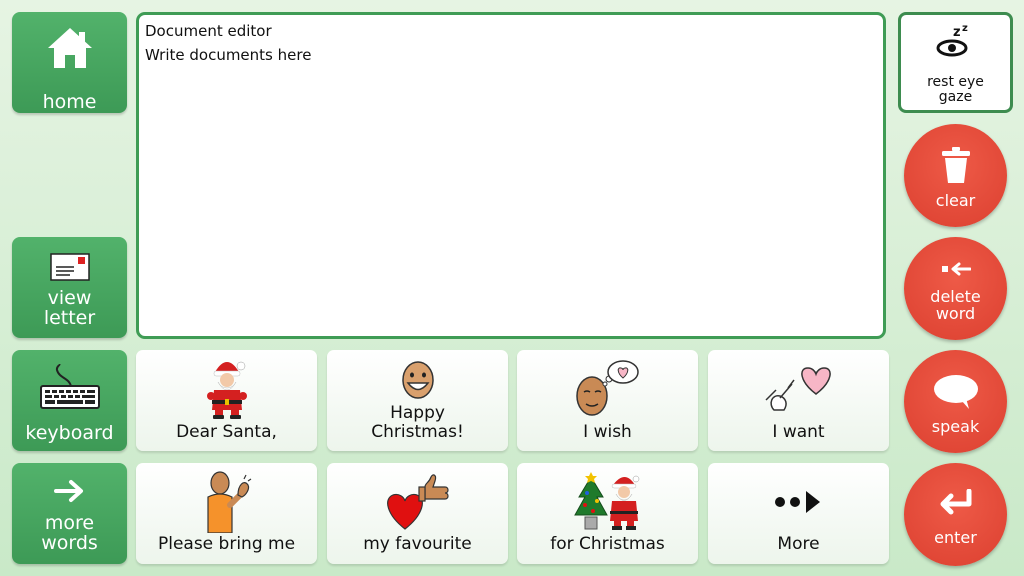  I want to click on phrase-i-wish: I wish, so click(607, 400).